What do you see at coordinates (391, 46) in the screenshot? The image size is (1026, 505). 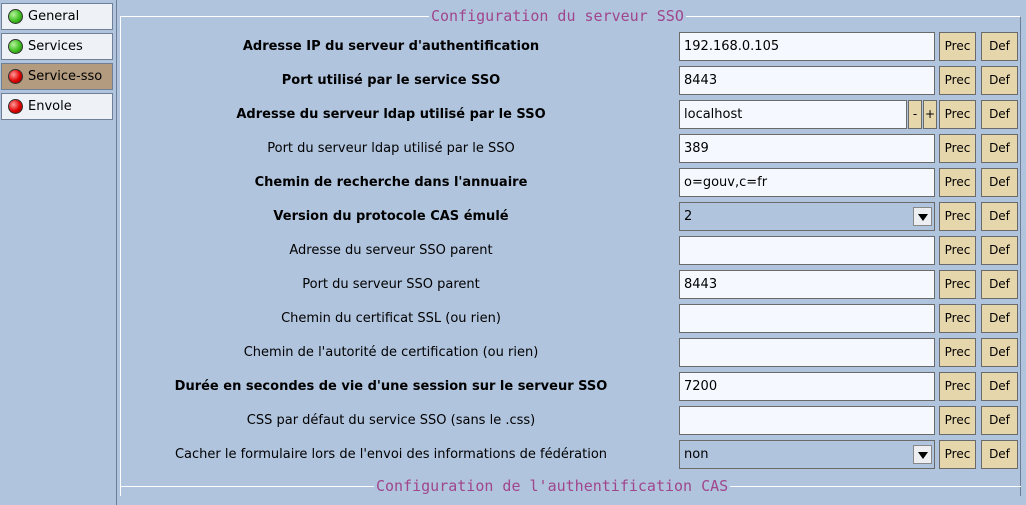 I see `field-label: Adresse IP du serveur d'authentification` at bounding box center [391, 46].